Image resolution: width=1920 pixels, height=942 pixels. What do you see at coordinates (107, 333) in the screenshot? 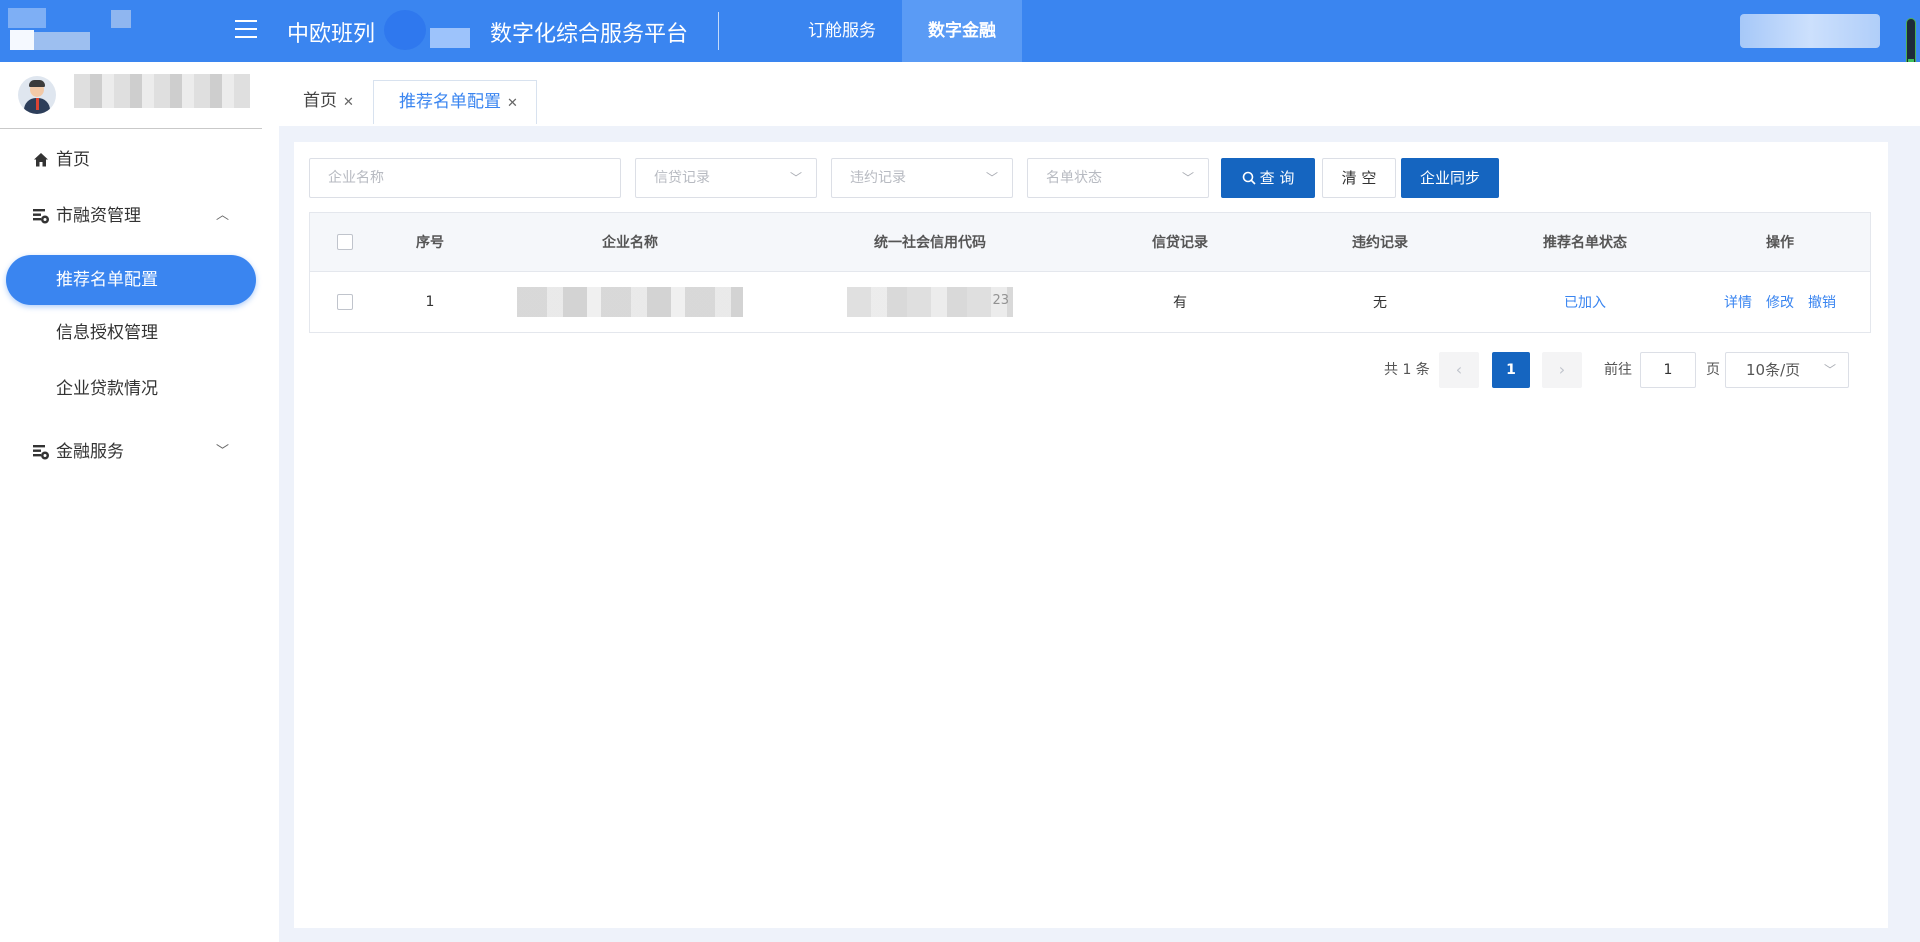
I see `sidebar-item-label: 信息授权管理` at bounding box center [107, 333].